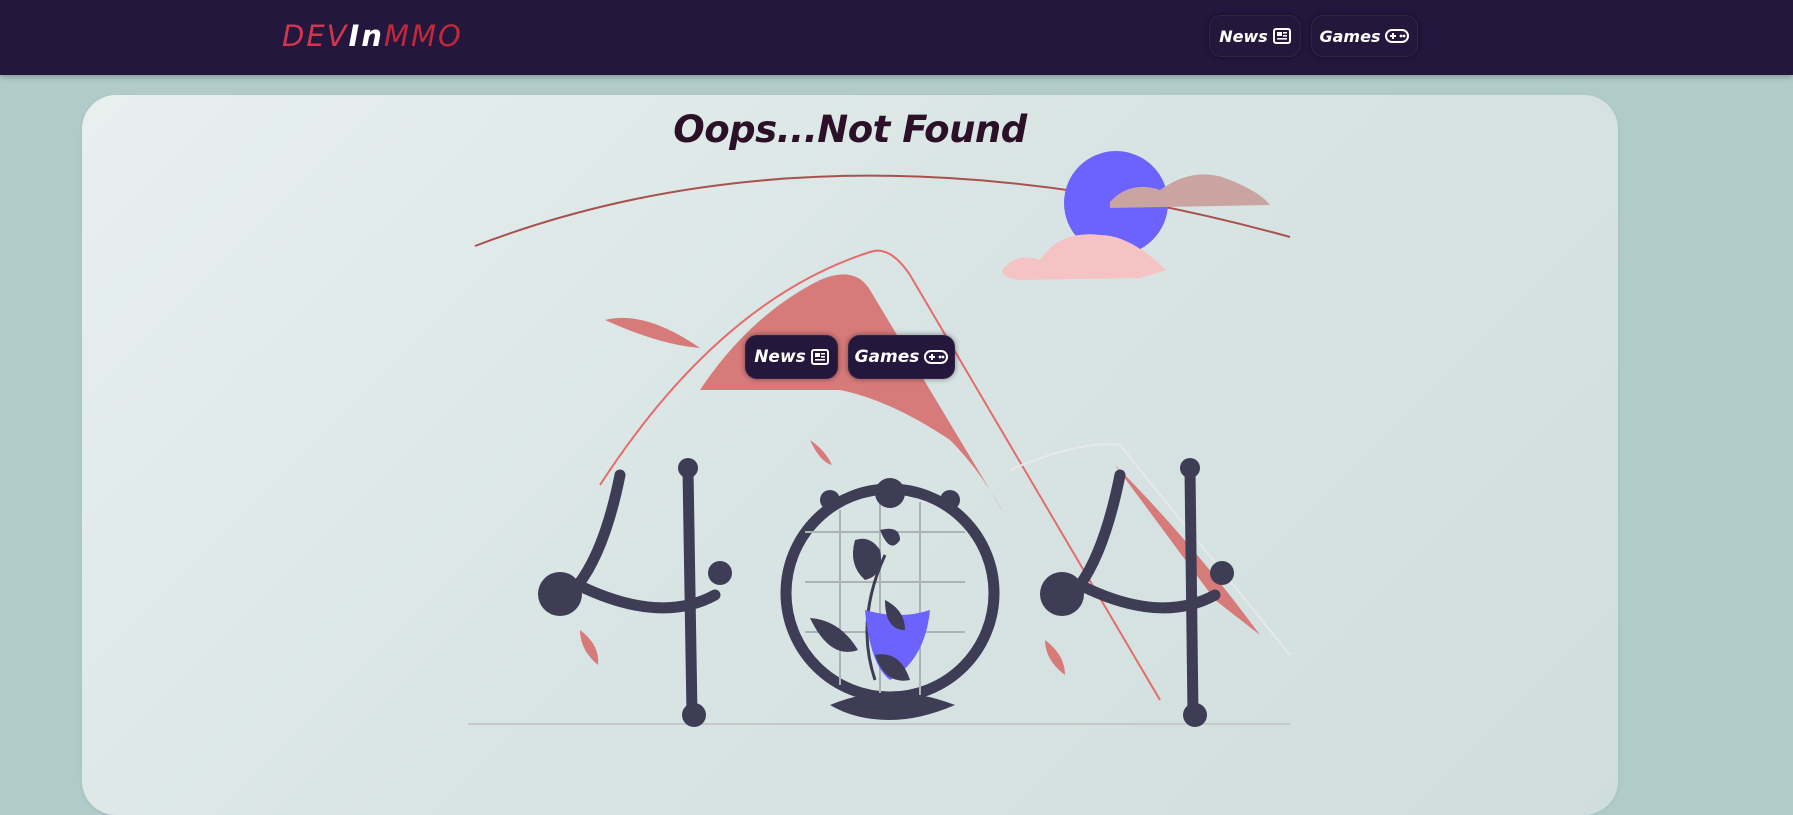 This screenshot has width=1793, height=815. What do you see at coordinates (366, 36) in the screenshot?
I see `logo-part-in: In` at bounding box center [366, 36].